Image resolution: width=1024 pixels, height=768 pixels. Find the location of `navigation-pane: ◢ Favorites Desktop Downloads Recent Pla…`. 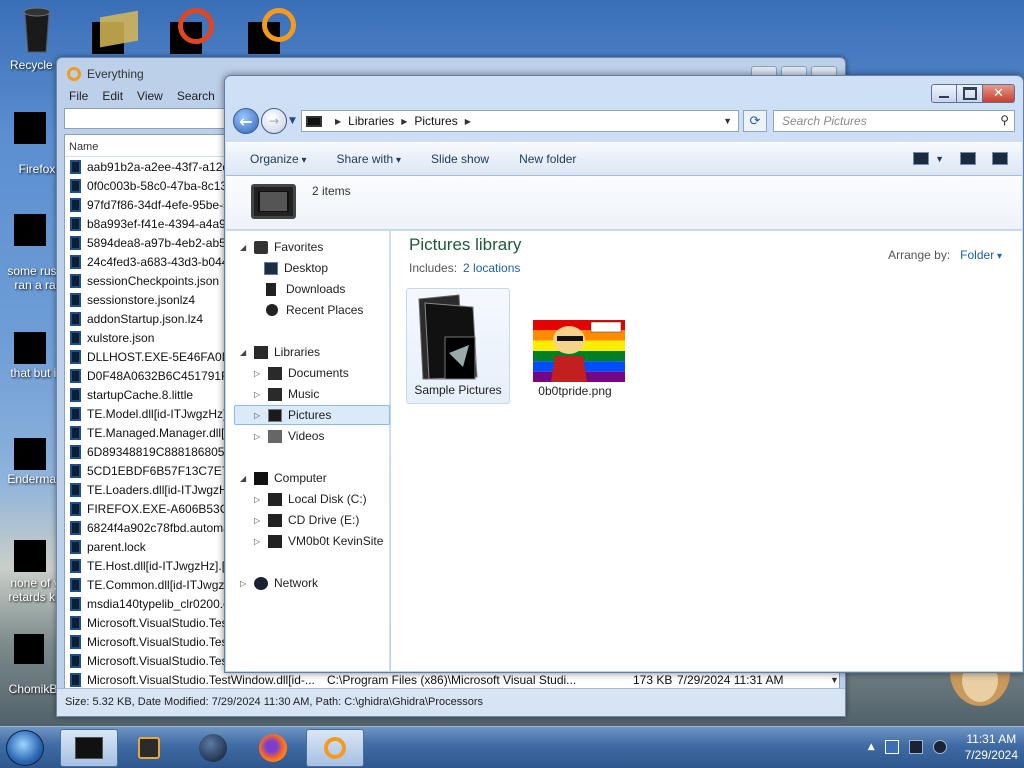

navigation-pane: ◢ Favorites Desktop Downloads Recent Pla… is located at coordinates (308, 451).